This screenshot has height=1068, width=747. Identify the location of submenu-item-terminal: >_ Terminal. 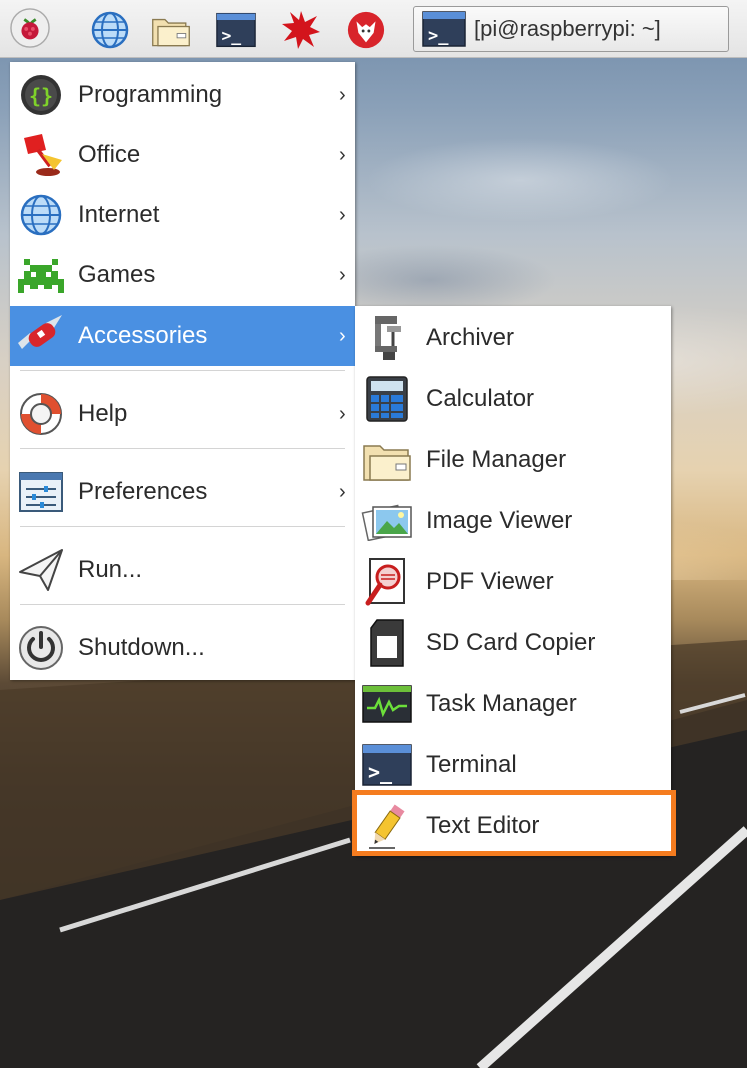
(513, 765).